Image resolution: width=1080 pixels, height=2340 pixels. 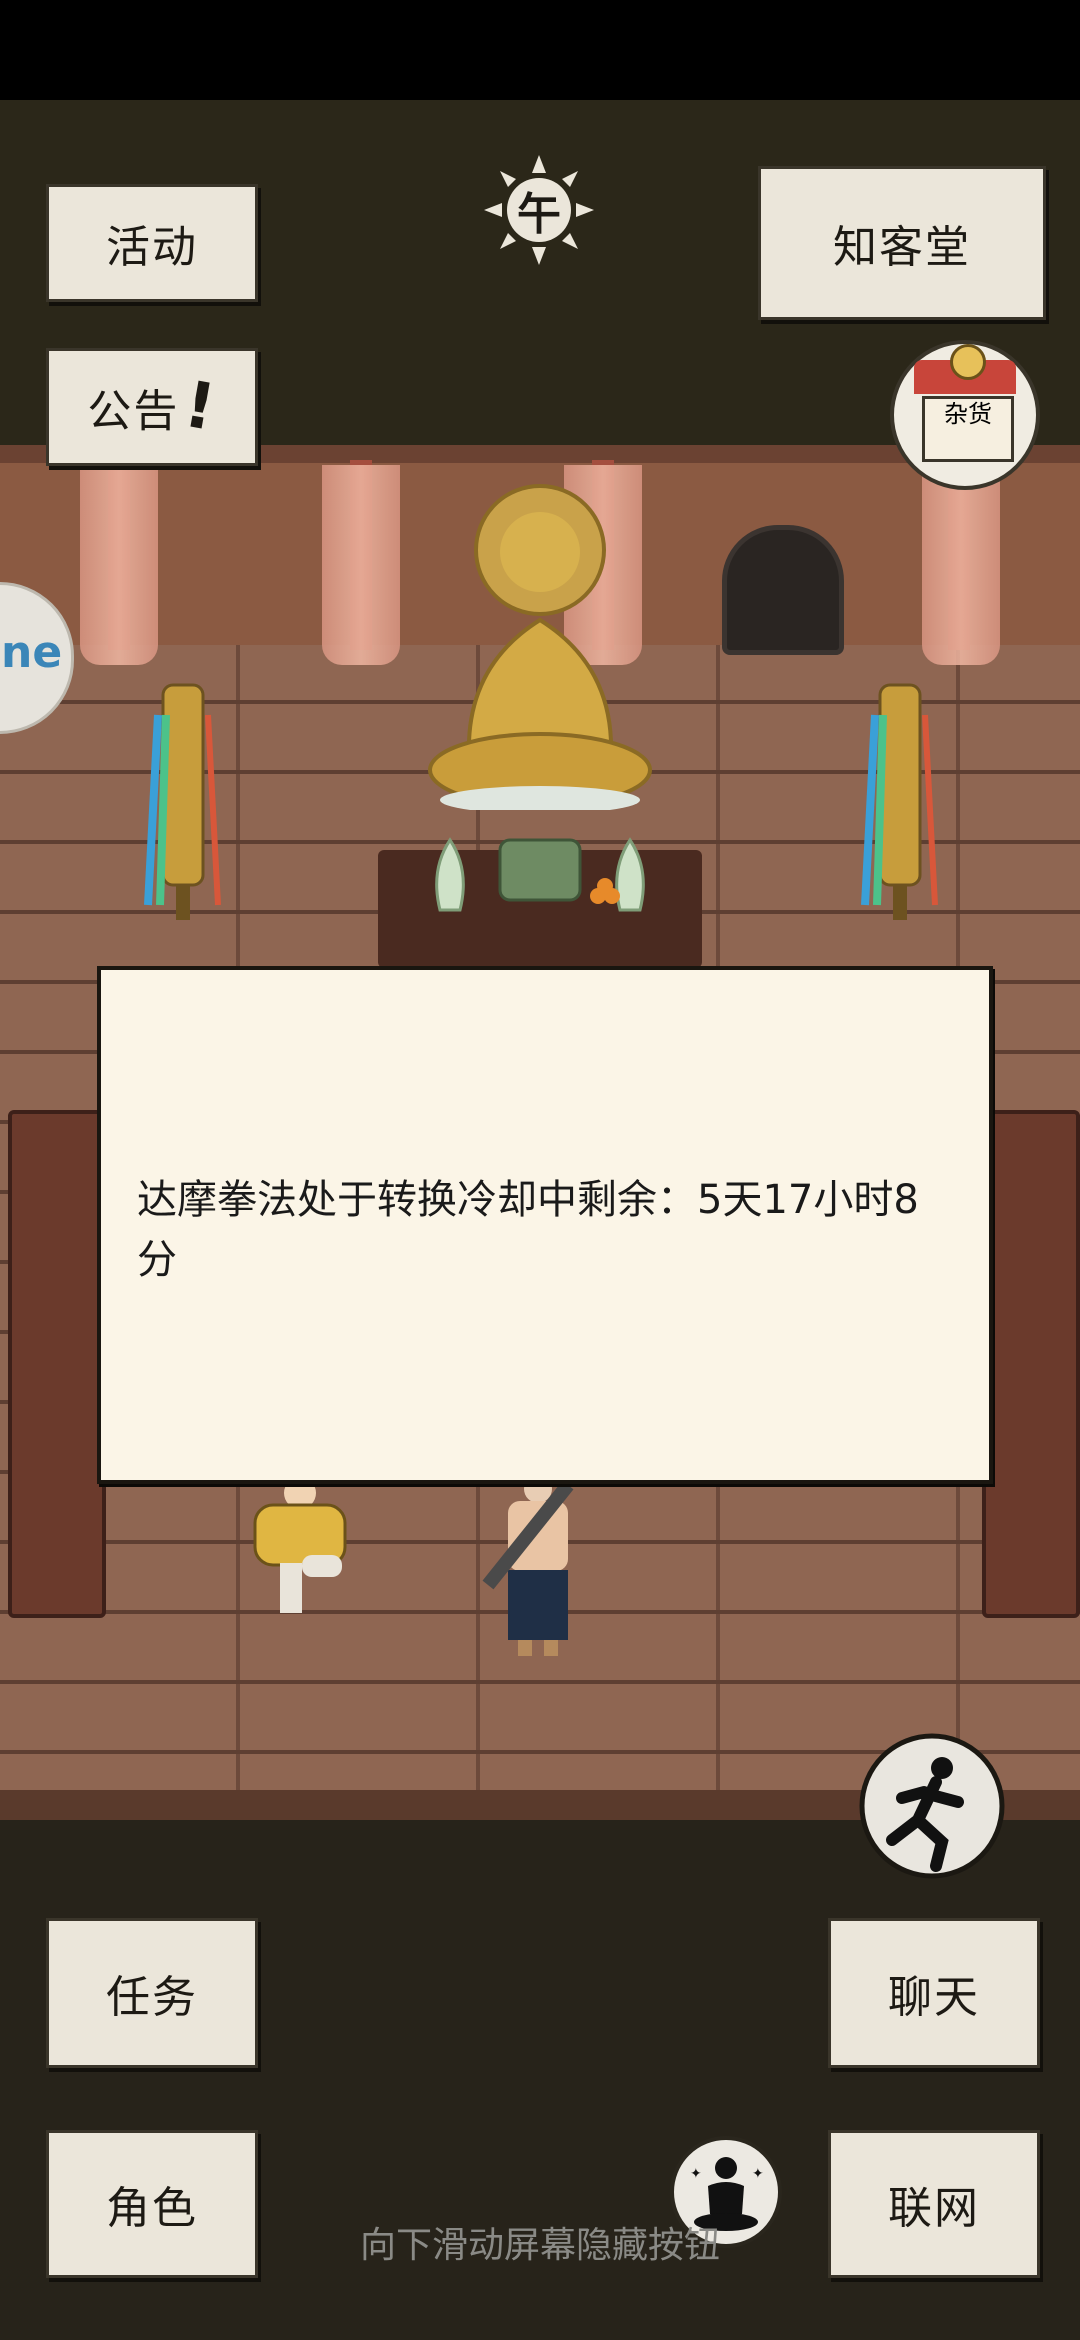 What do you see at coordinates (539, 214) in the screenshot?
I see `time-label: 午` at bounding box center [539, 214].